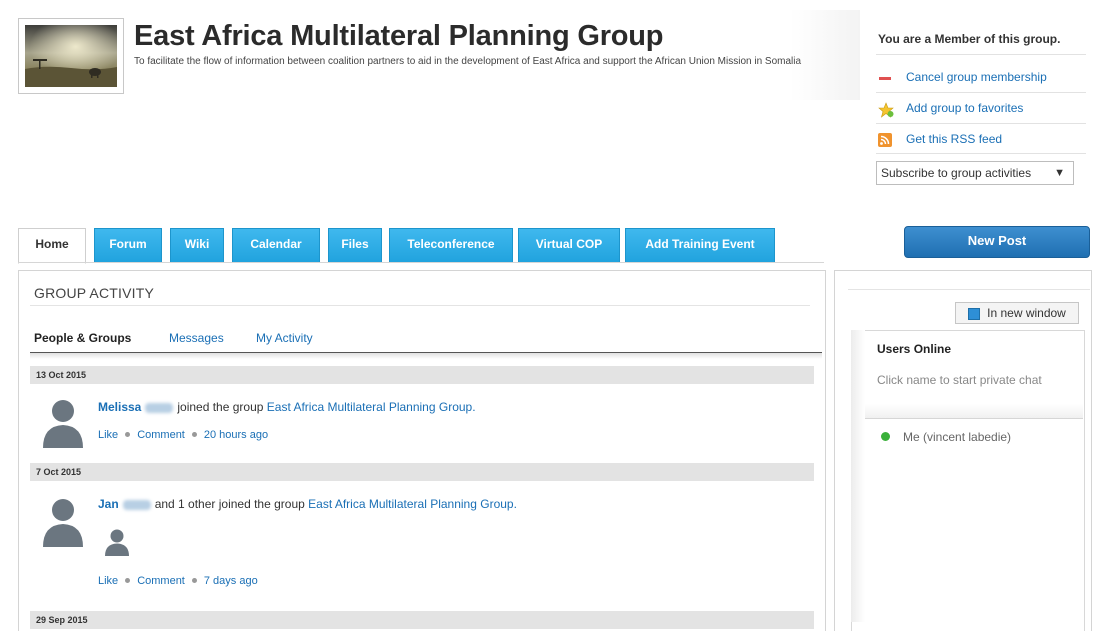  I want to click on minus-icon, so click(885, 78).